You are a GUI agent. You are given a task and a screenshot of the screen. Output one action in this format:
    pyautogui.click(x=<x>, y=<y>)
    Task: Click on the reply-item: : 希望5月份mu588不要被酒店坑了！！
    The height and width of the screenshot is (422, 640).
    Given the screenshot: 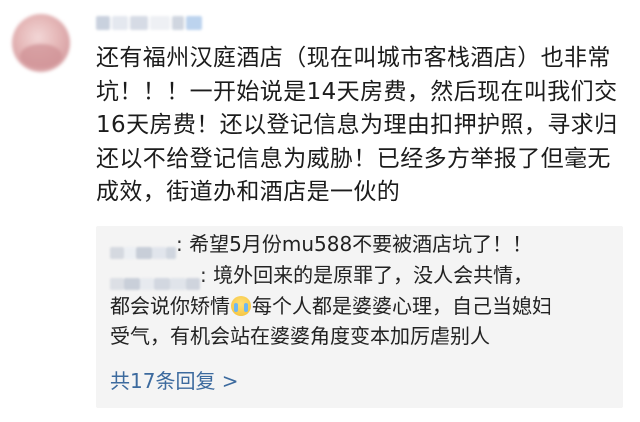 What is the action you would take?
    pyautogui.click(x=361, y=244)
    